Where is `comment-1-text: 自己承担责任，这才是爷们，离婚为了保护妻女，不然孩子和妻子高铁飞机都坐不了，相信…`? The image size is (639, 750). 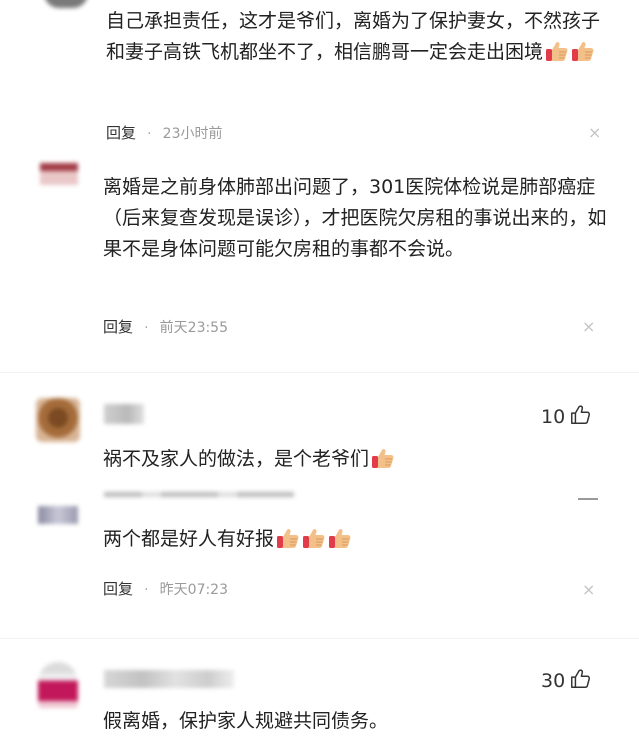
comment-1-text: 自己承担责任，这才是爷们，离婚为了保护妻女，不然孩子和妻子高铁飞机都坐不了，相信… is located at coordinates (353, 36).